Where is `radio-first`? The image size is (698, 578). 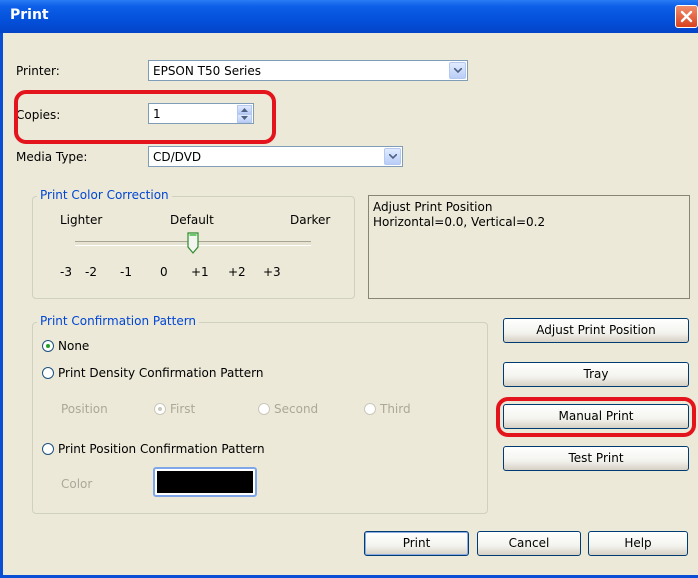
radio-first is located at coordinates (160, 409).